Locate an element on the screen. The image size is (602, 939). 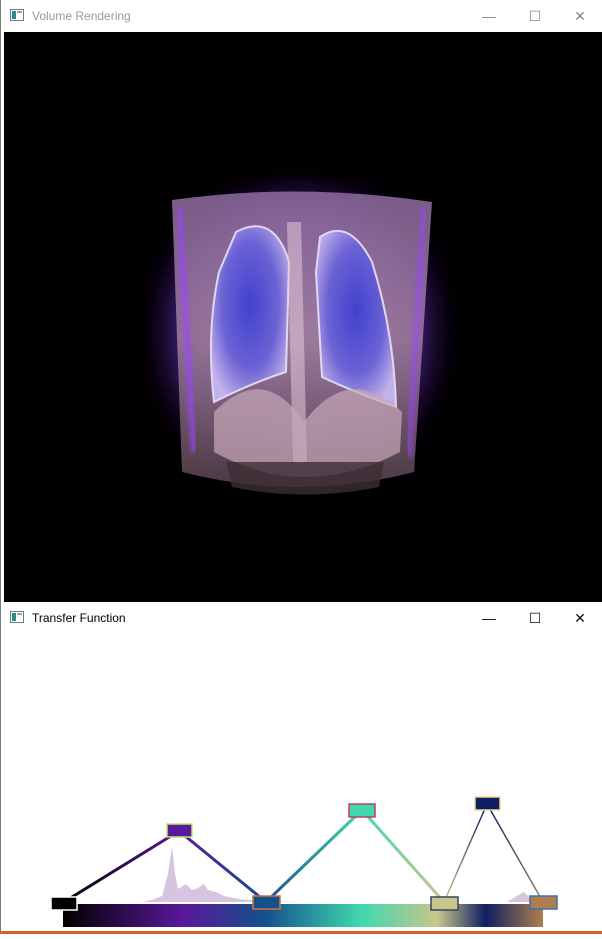
transfer-function-plot is located at coordinates (304, 861).